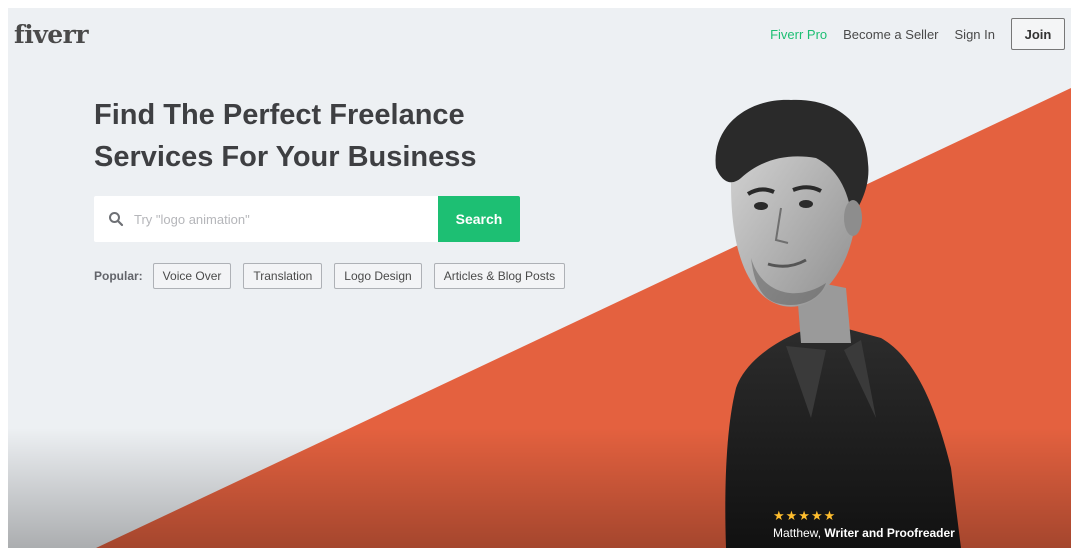 The width and height of the screenshot is (1071, 548). Describe the element at coordinates (975, 34) in the screenshot. I see `sign-in-link: Sign In` at that location.